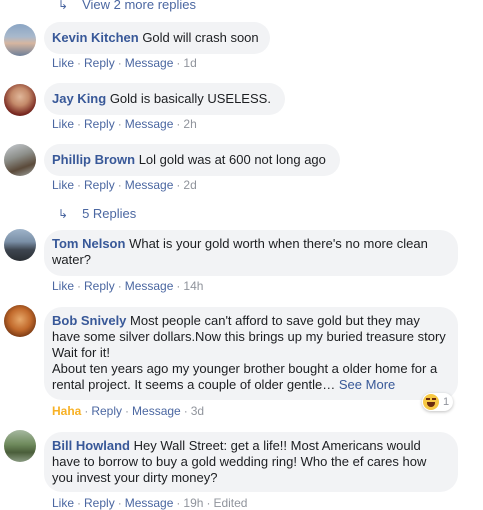 The image size is (483, 510). I want to click on view-replies-link: ↳ 5 Replies, so click(97, 213).